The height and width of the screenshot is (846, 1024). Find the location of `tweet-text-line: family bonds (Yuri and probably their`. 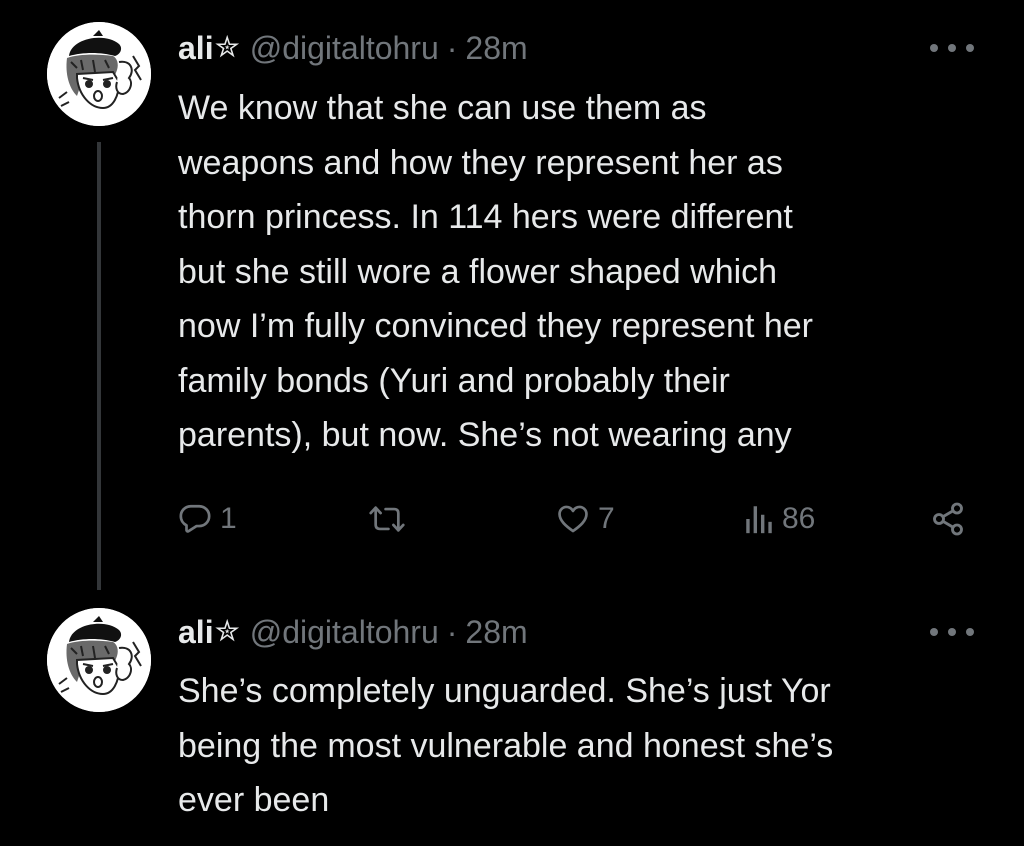

tweet-text-line: family bonds (Yuri and probably their is located at coordinates (454, 380).